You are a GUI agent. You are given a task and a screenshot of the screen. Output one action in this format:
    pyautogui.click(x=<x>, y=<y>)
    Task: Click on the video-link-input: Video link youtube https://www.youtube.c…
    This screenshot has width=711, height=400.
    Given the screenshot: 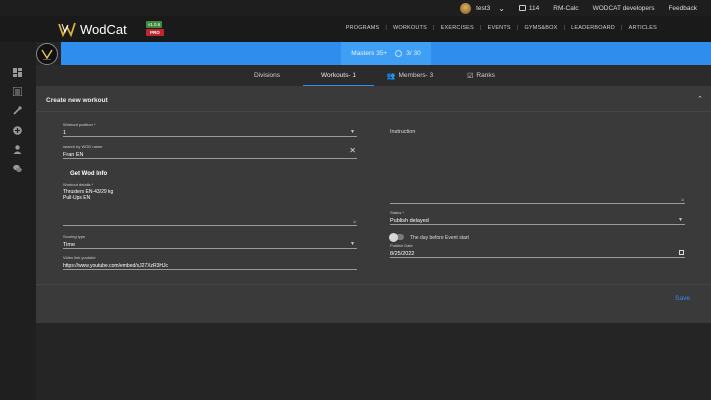 What is the action you would take?
    pyautogui.click(x=210, y=262)
    